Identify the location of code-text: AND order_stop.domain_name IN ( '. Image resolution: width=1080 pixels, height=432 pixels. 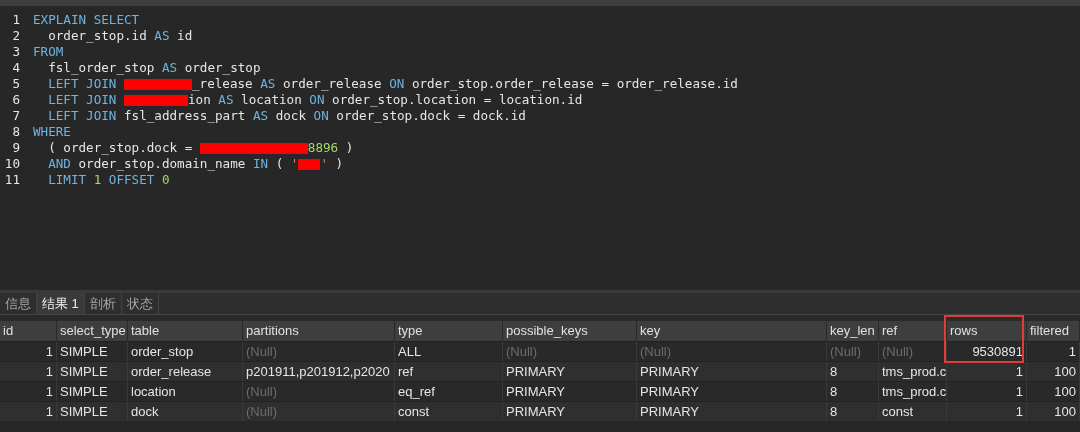
(173, 164).